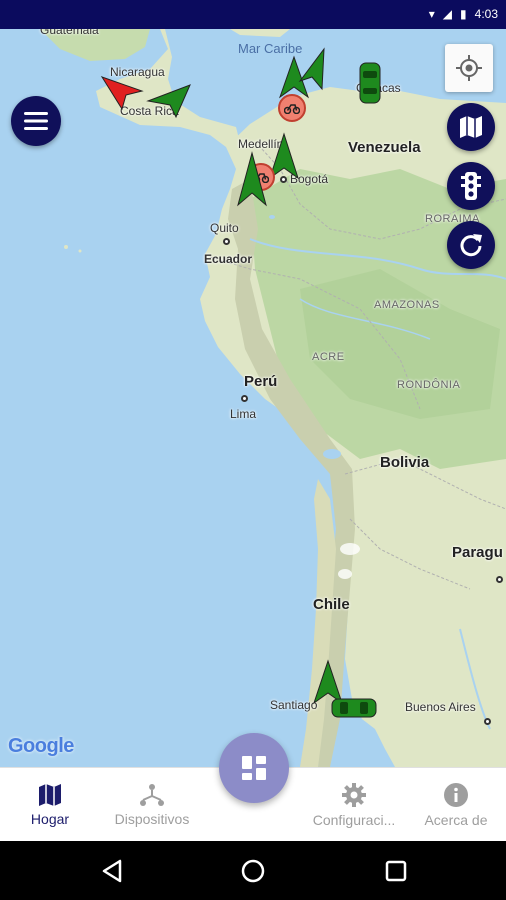  Describe the element at coordinates (69, 33) in the screenshot. I see `label-guatemala: Guatemala` at that location.